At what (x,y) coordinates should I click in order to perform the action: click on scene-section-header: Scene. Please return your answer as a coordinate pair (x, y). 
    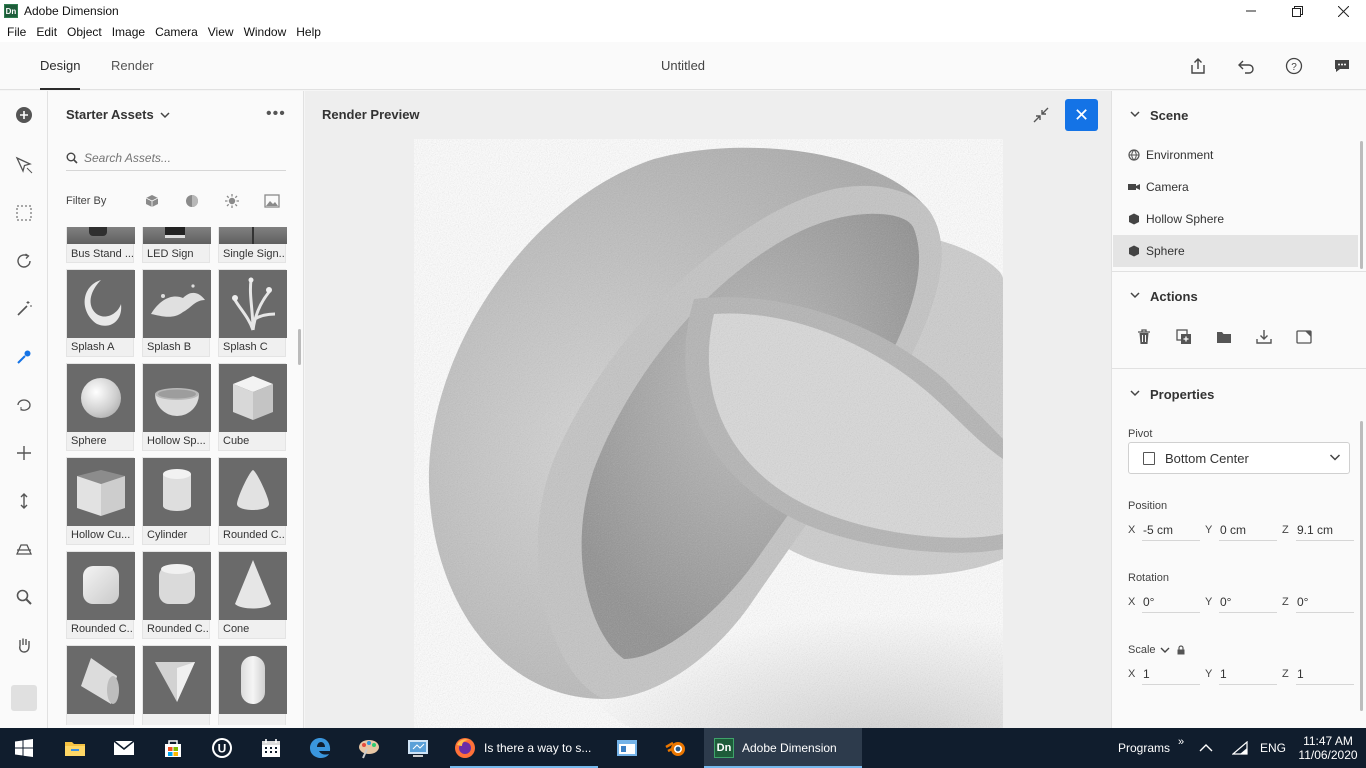
    Looking at the image, I should click on (1159, 115).